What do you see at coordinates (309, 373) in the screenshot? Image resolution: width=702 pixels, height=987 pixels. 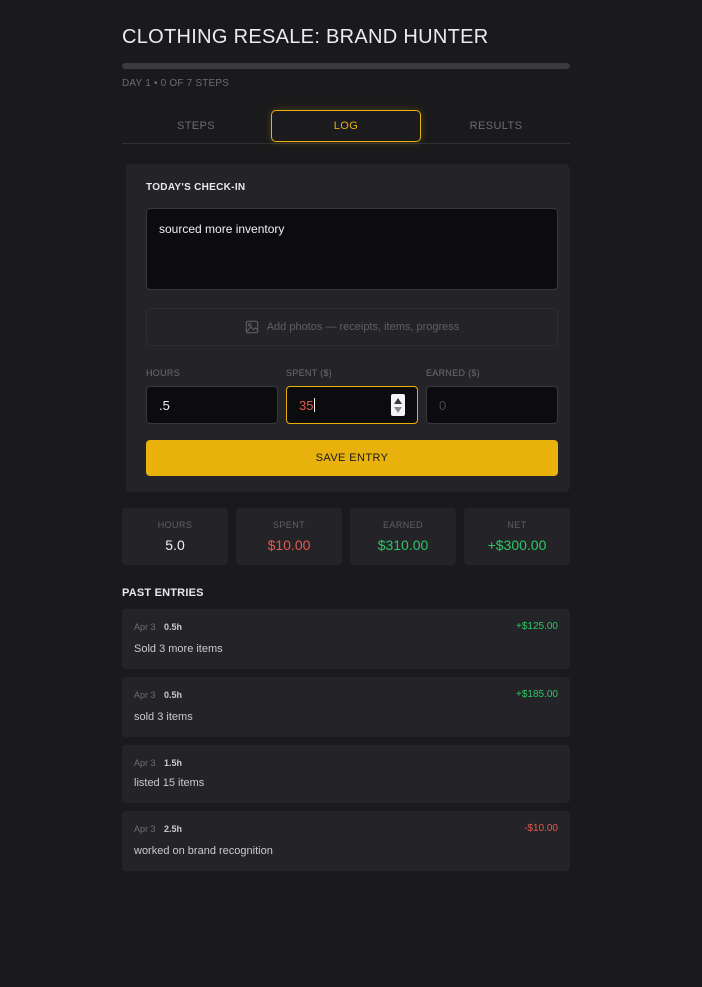 I see `spent-label: SPENT ($)` at bounding box center [309, 373].